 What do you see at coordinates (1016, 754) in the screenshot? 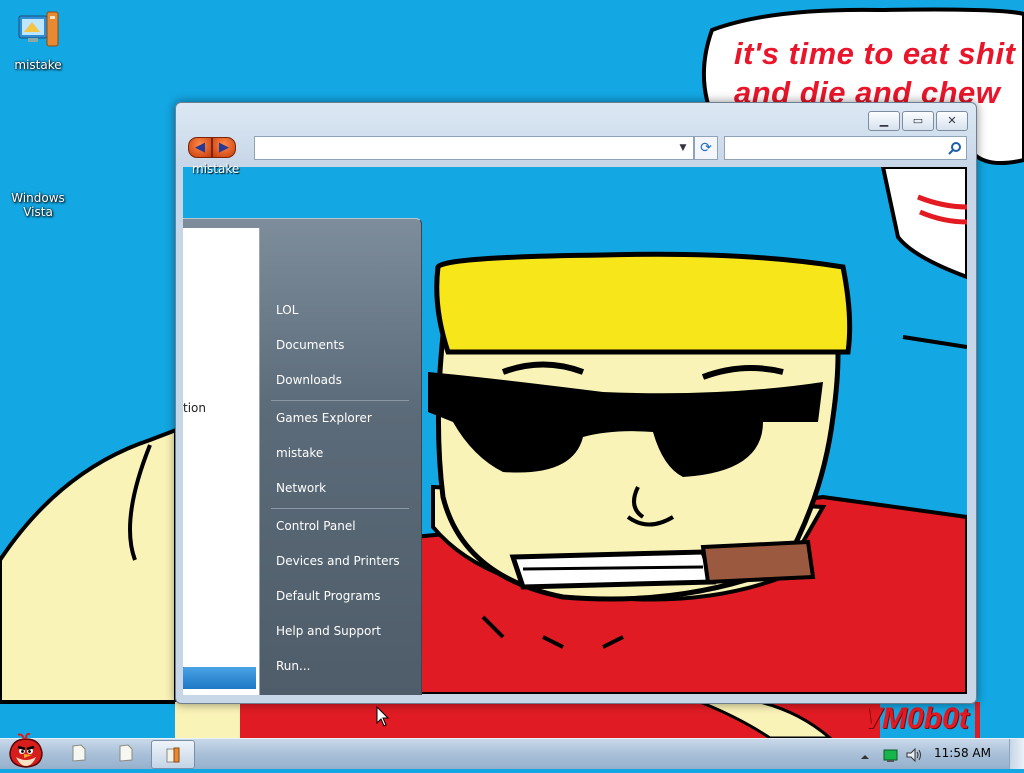
I see `show-desktop-button` at bounding box center [1016, 754].